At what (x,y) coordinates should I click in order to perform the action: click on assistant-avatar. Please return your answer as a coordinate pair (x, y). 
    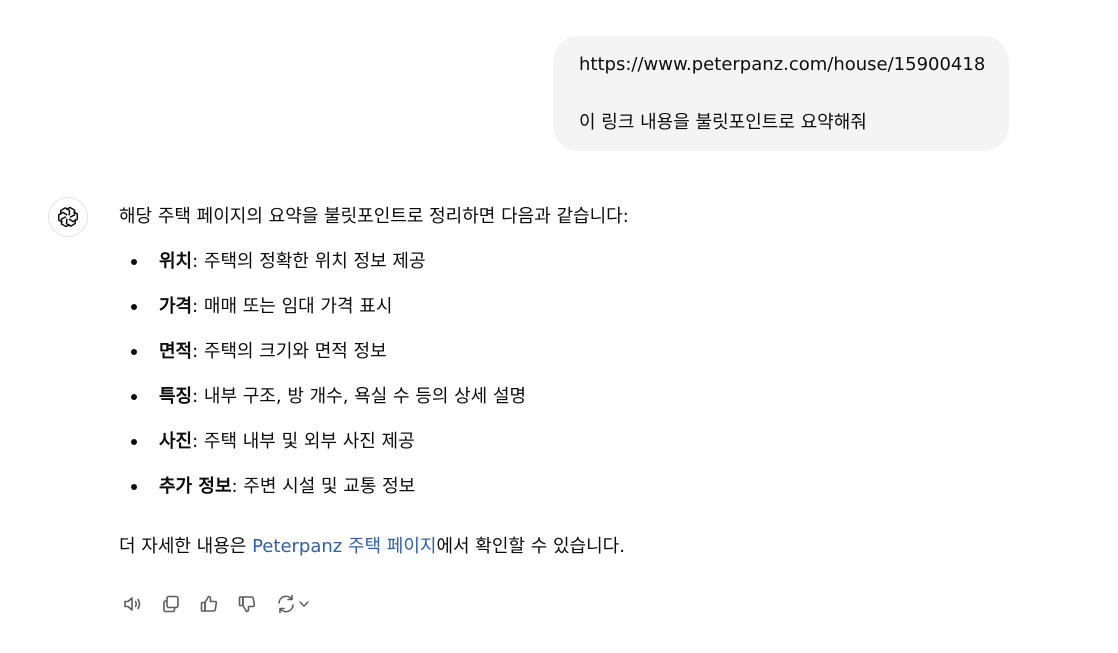
    Looking at the image, I should click on (68, 217).